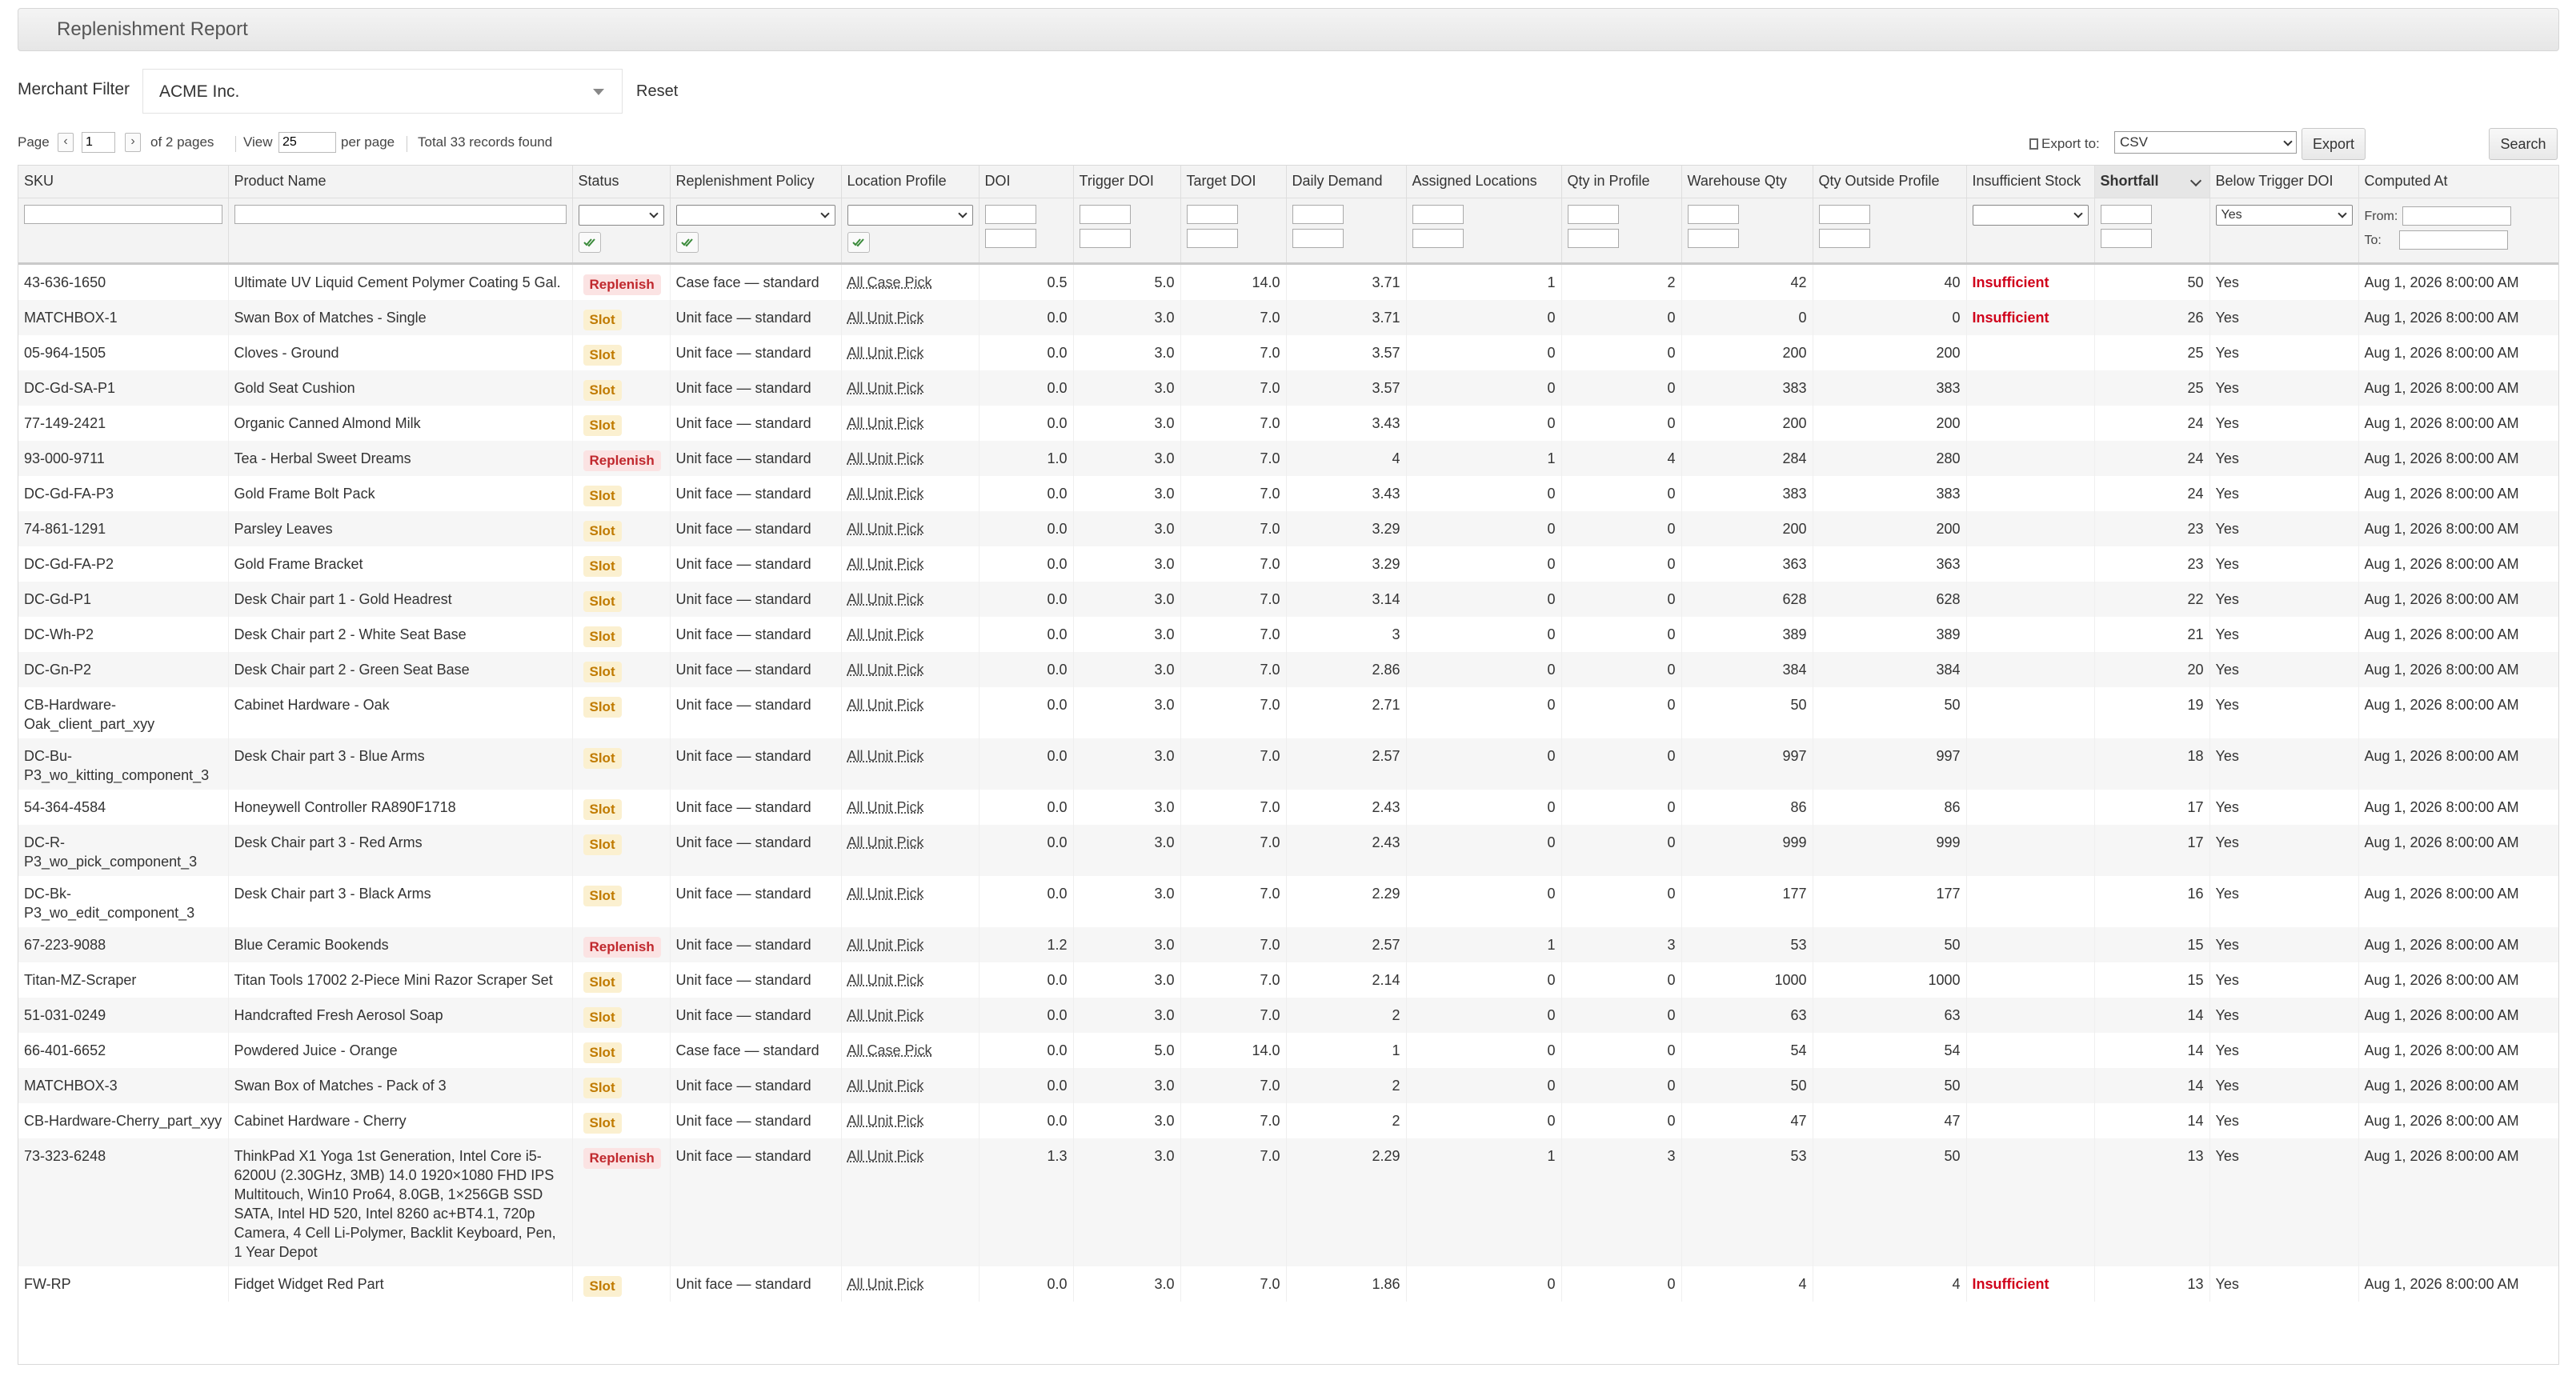 This screenshot has width=2576, height=1380. What do you see at coordinates (1010, 214) in the screenshot?
I see `doi-min-input` at bounding box center [1010, 214].